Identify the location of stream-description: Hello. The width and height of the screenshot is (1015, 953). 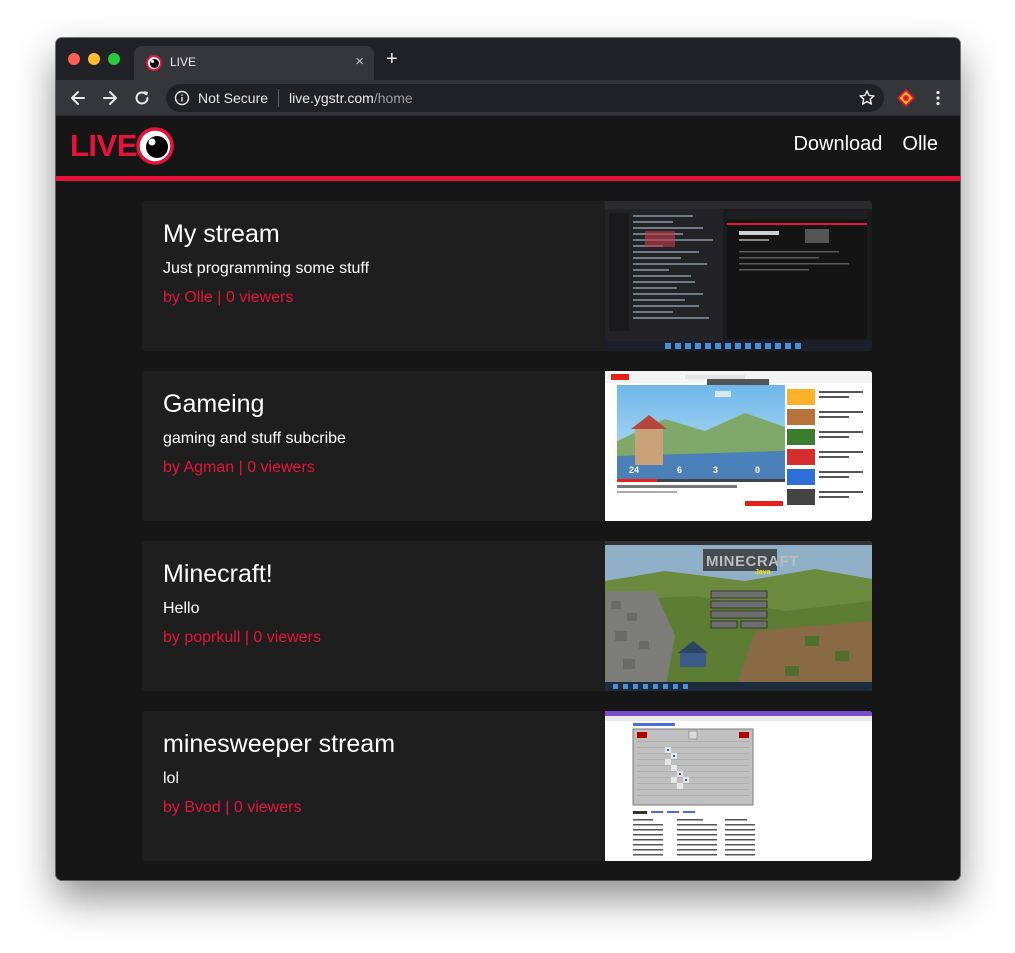
(181, 608).